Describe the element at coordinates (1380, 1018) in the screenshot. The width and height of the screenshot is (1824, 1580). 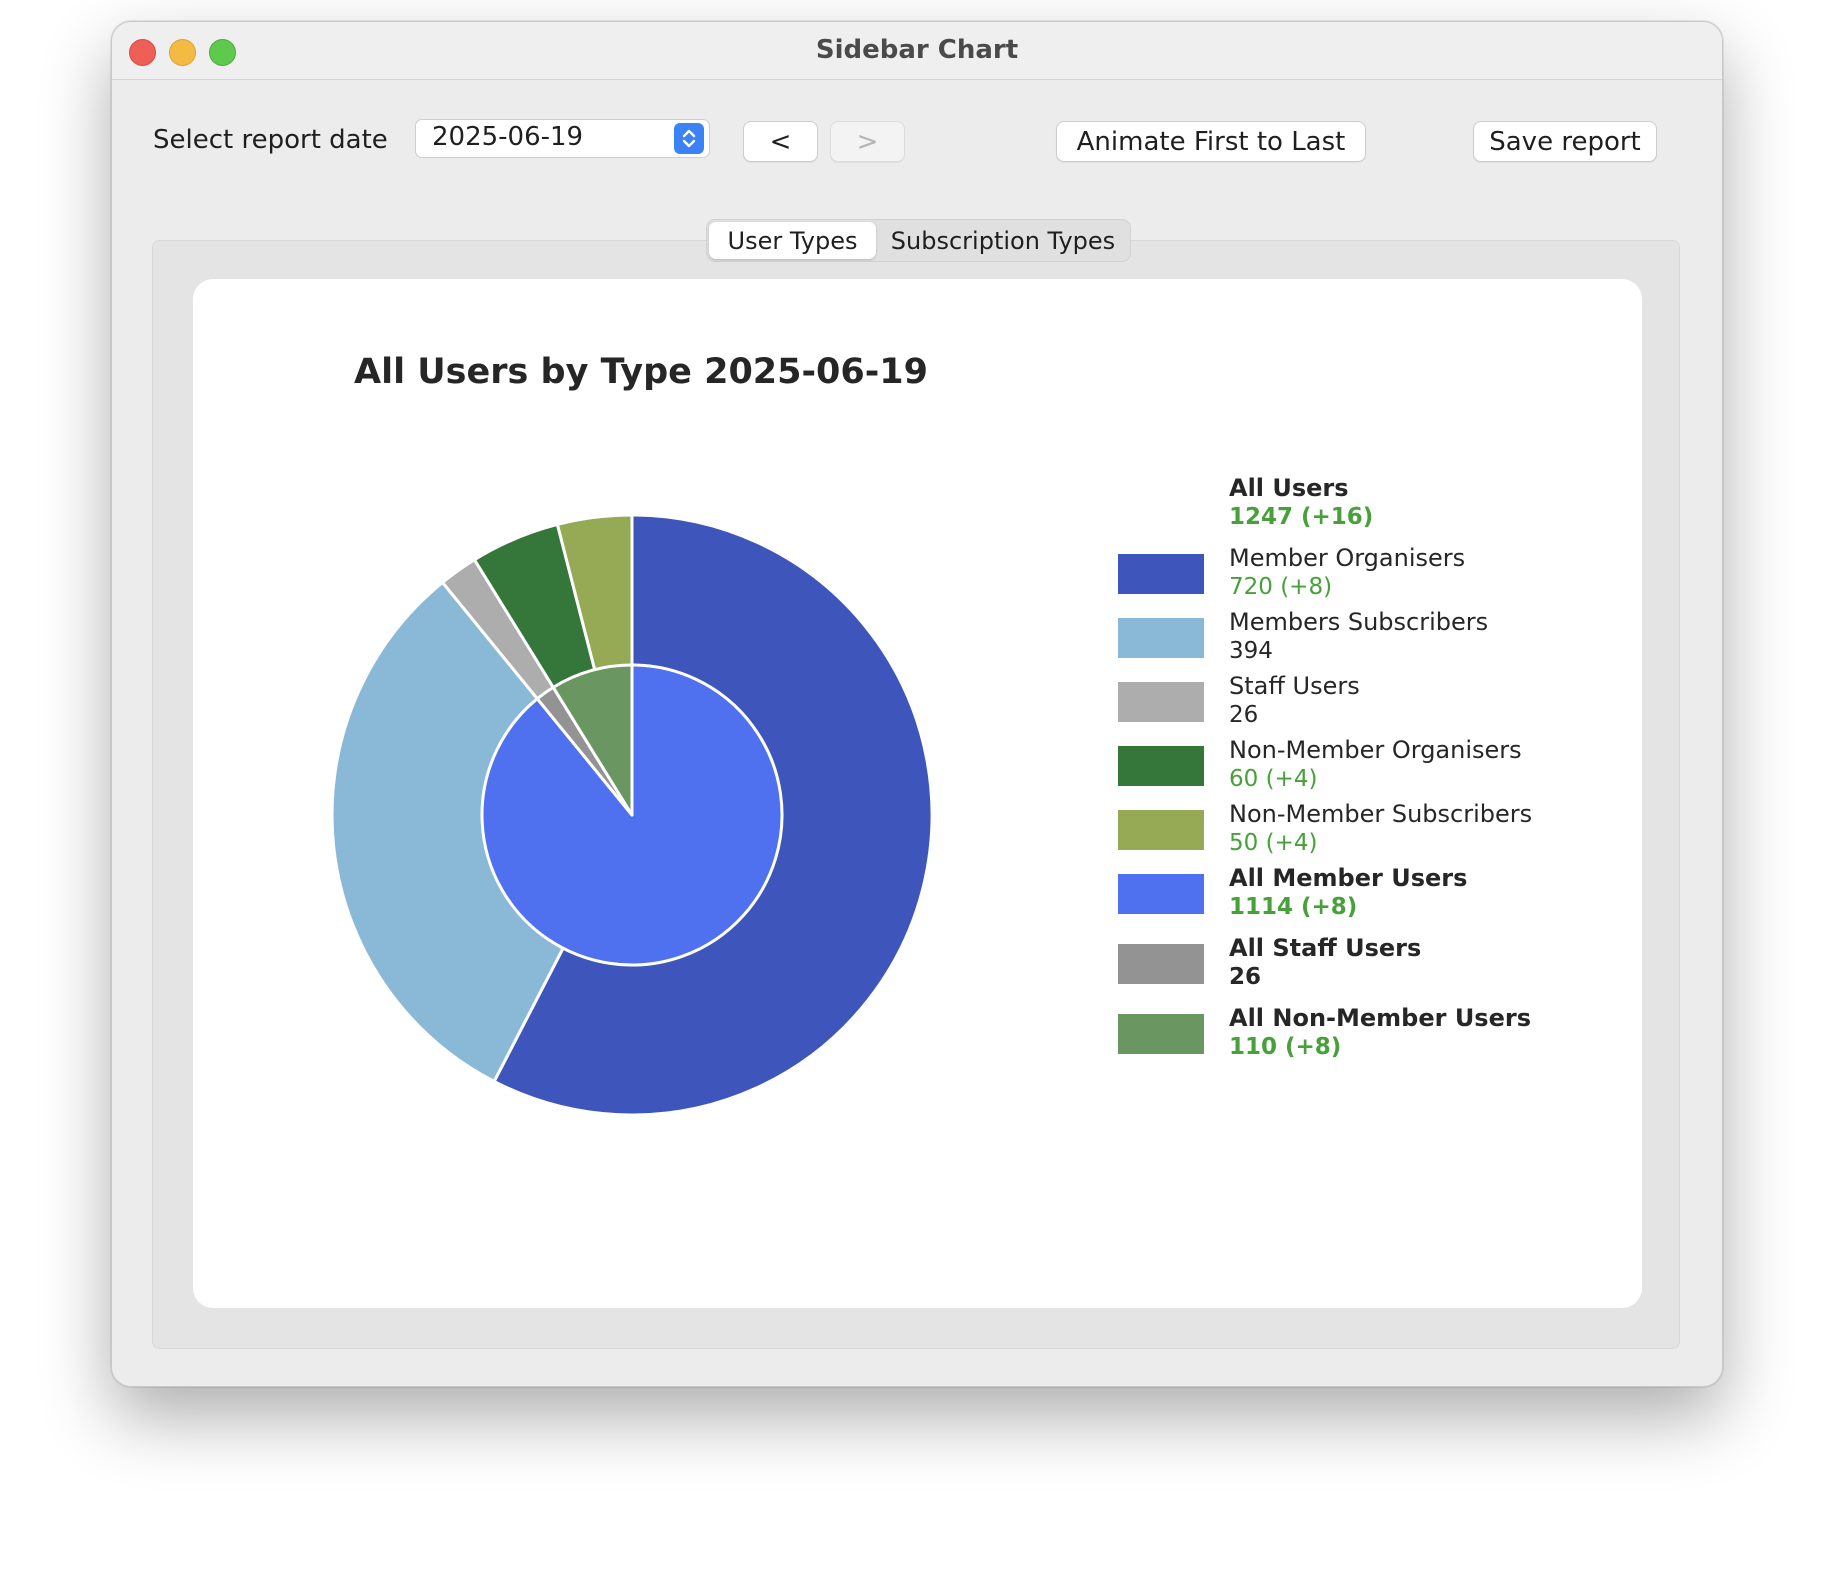
I see `legend-label: All Non-Member Users` at that location.